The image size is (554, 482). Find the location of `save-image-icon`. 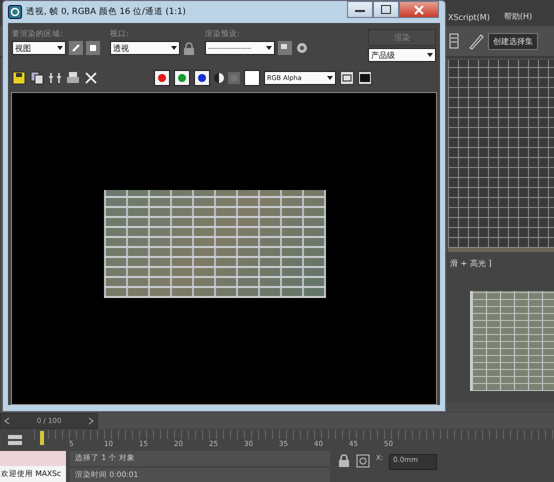

save-image-icon is located at coordinates (19, 78).